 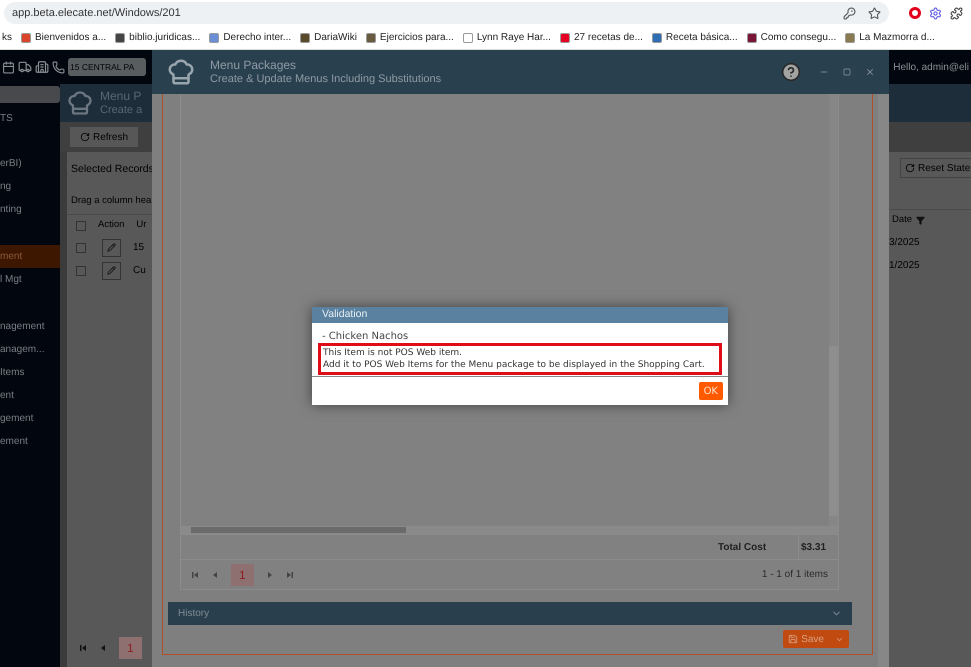 I want to click on help-icon, so click(x=791, y=72).